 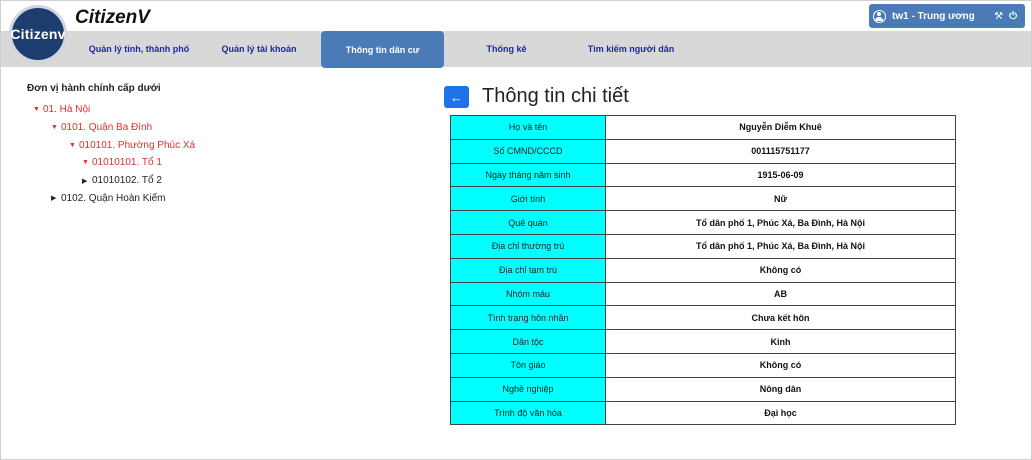 I want to click on table-row: Địa chỉ tạm trú Không có, so click(x=703, y=270).